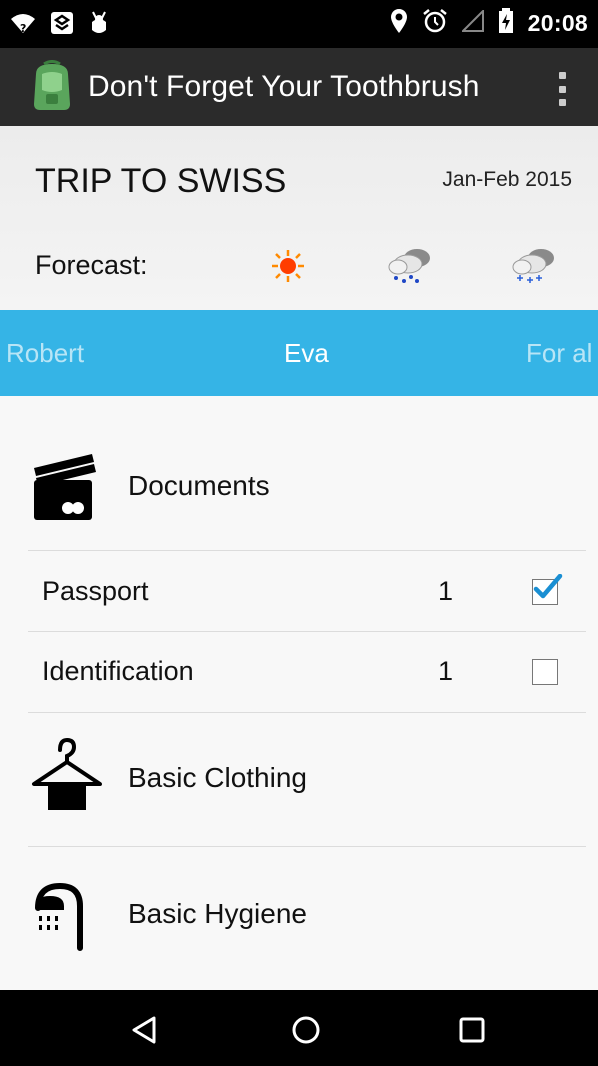 This screenshot has width=598, height=1066. What do you see at coordinates (559, 353) in the screenshot?
I see `tab-for-all: For al` at bounding box center [559, 353].